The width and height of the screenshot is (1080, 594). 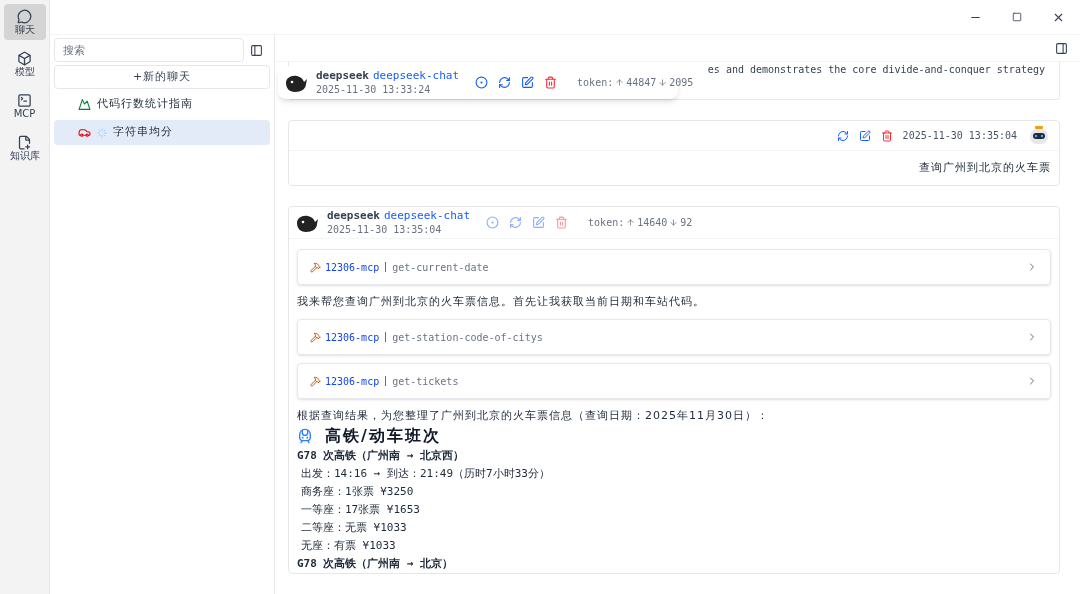 I want to click on tool-call-card: 12306-mcp get-station-code-of-citys, so click(x=674, y=337).